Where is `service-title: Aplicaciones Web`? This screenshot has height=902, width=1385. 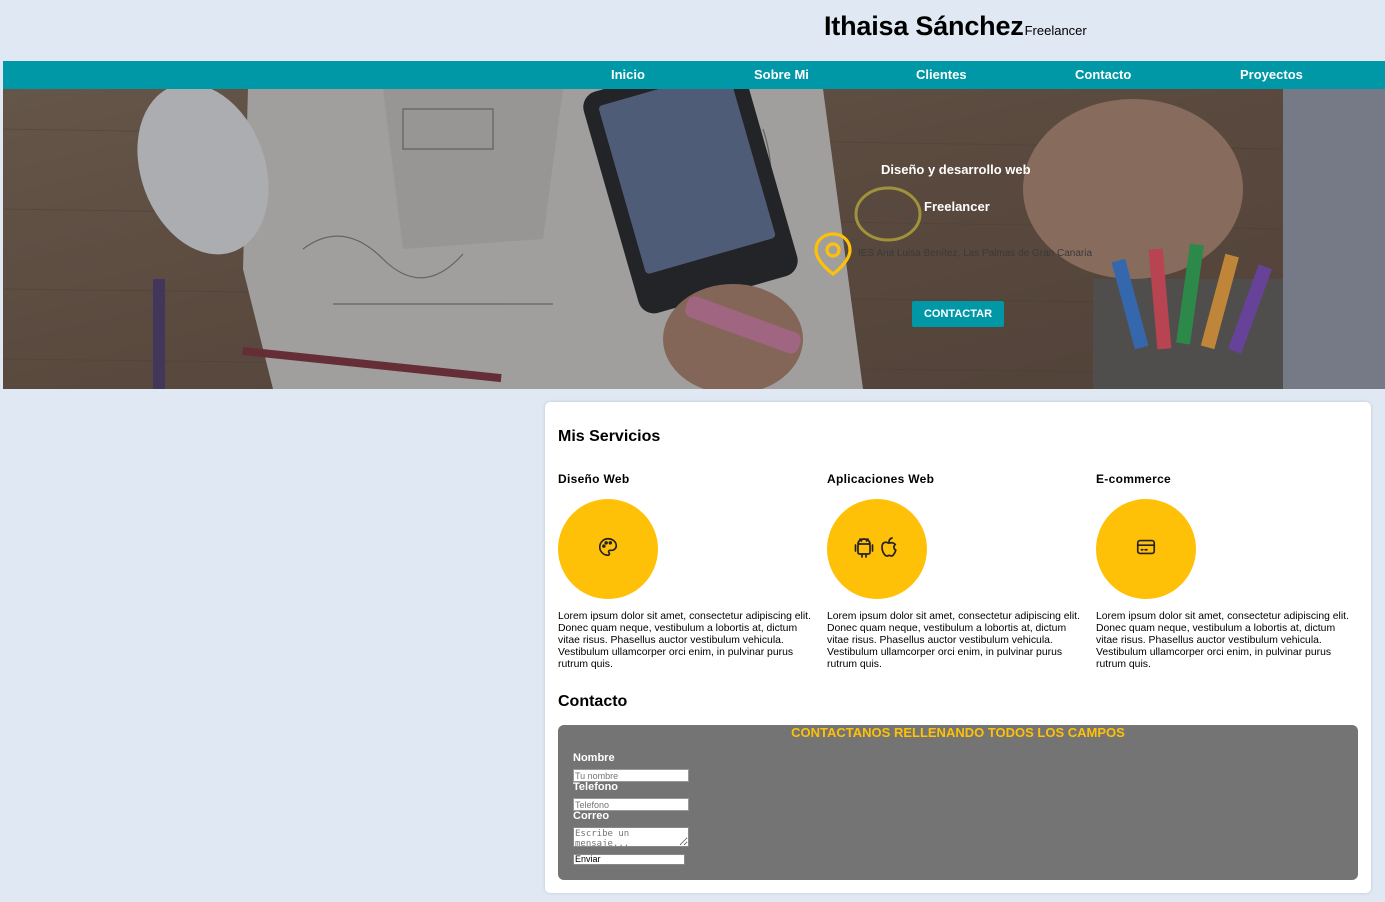 service-title: Aplicaciones Web is located at coordinates (881, 479).